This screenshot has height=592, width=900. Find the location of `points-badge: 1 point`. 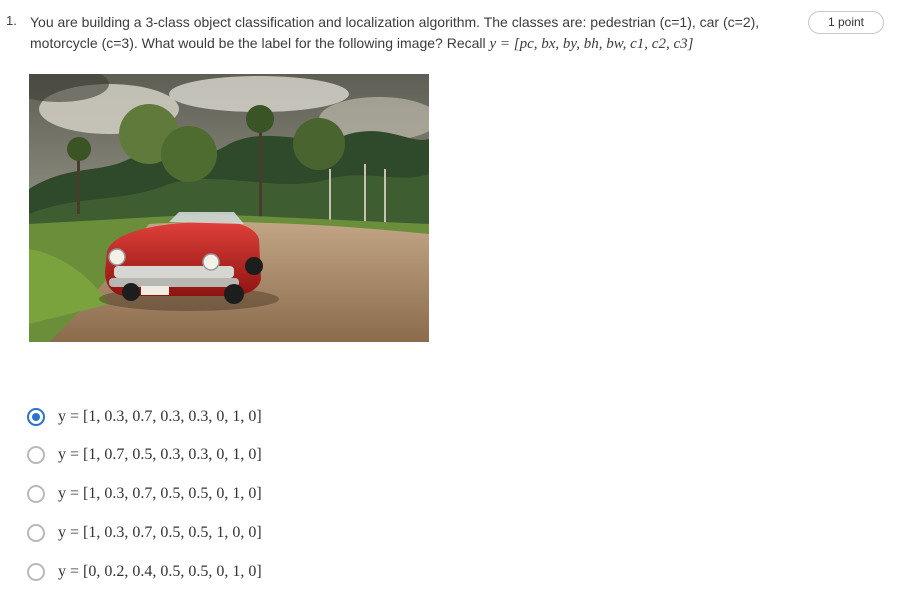

points-badge: 1 point is located at coordinates (846, 22).